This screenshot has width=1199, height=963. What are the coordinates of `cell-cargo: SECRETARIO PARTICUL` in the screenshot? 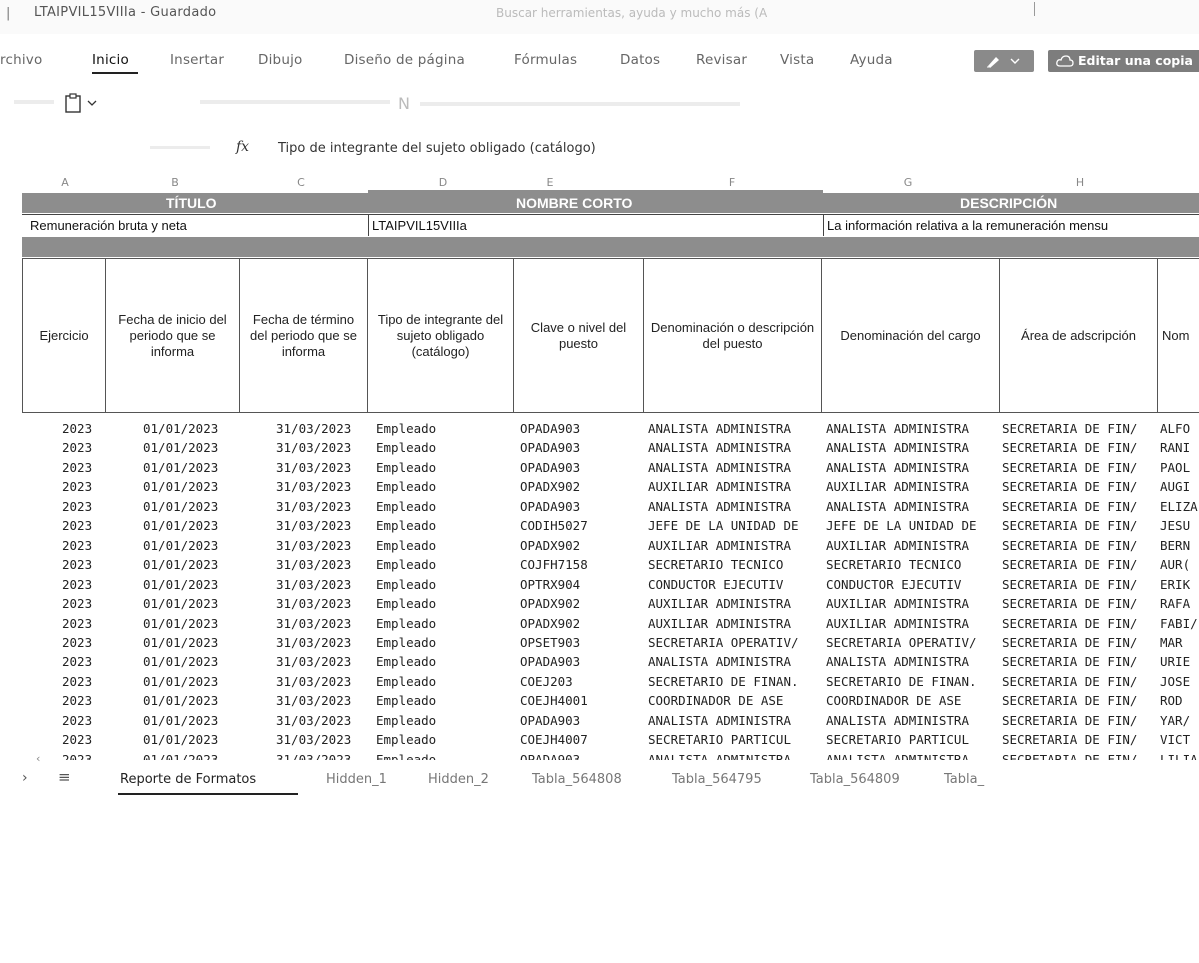 It's located at (913, 739).